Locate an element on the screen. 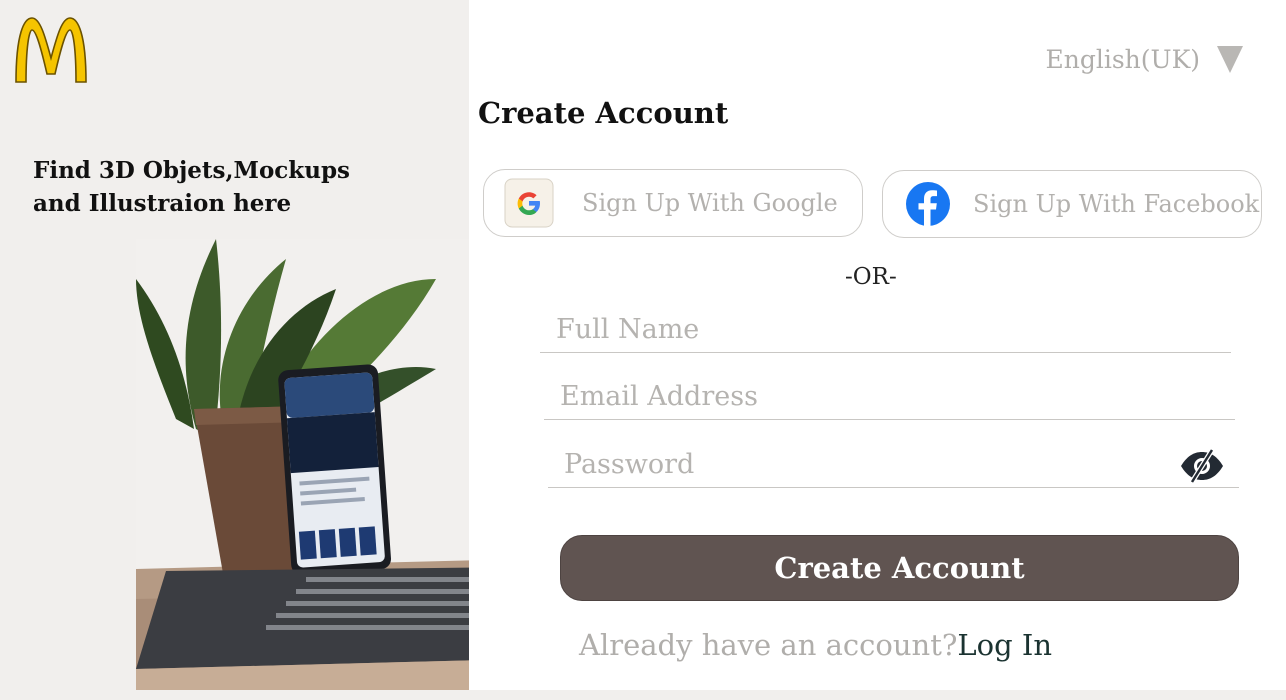 This screenshot has height=700, width=1286. facebook-signup-label: Sign Up With Facebook is located at coordinates (1116, 204).